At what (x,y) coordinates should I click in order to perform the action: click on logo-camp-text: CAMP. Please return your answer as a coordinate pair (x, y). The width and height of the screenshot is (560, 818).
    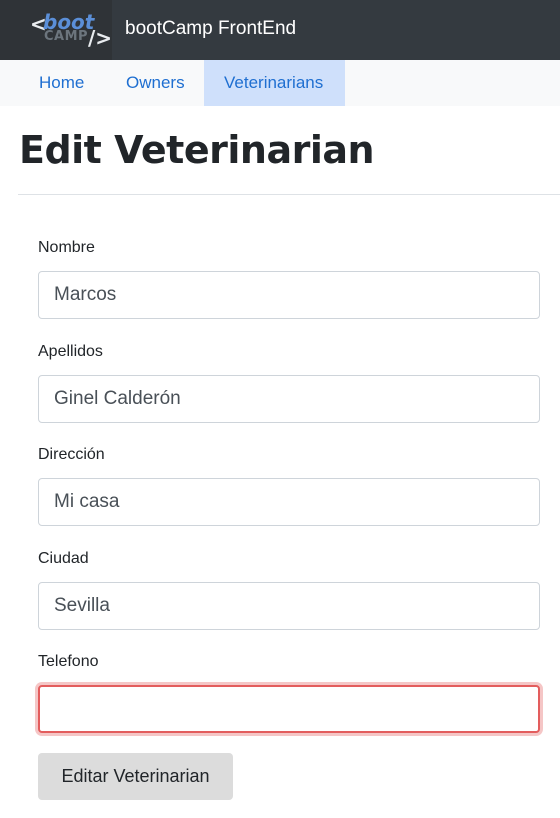
    Looking at the image, I should click on (66, 36).